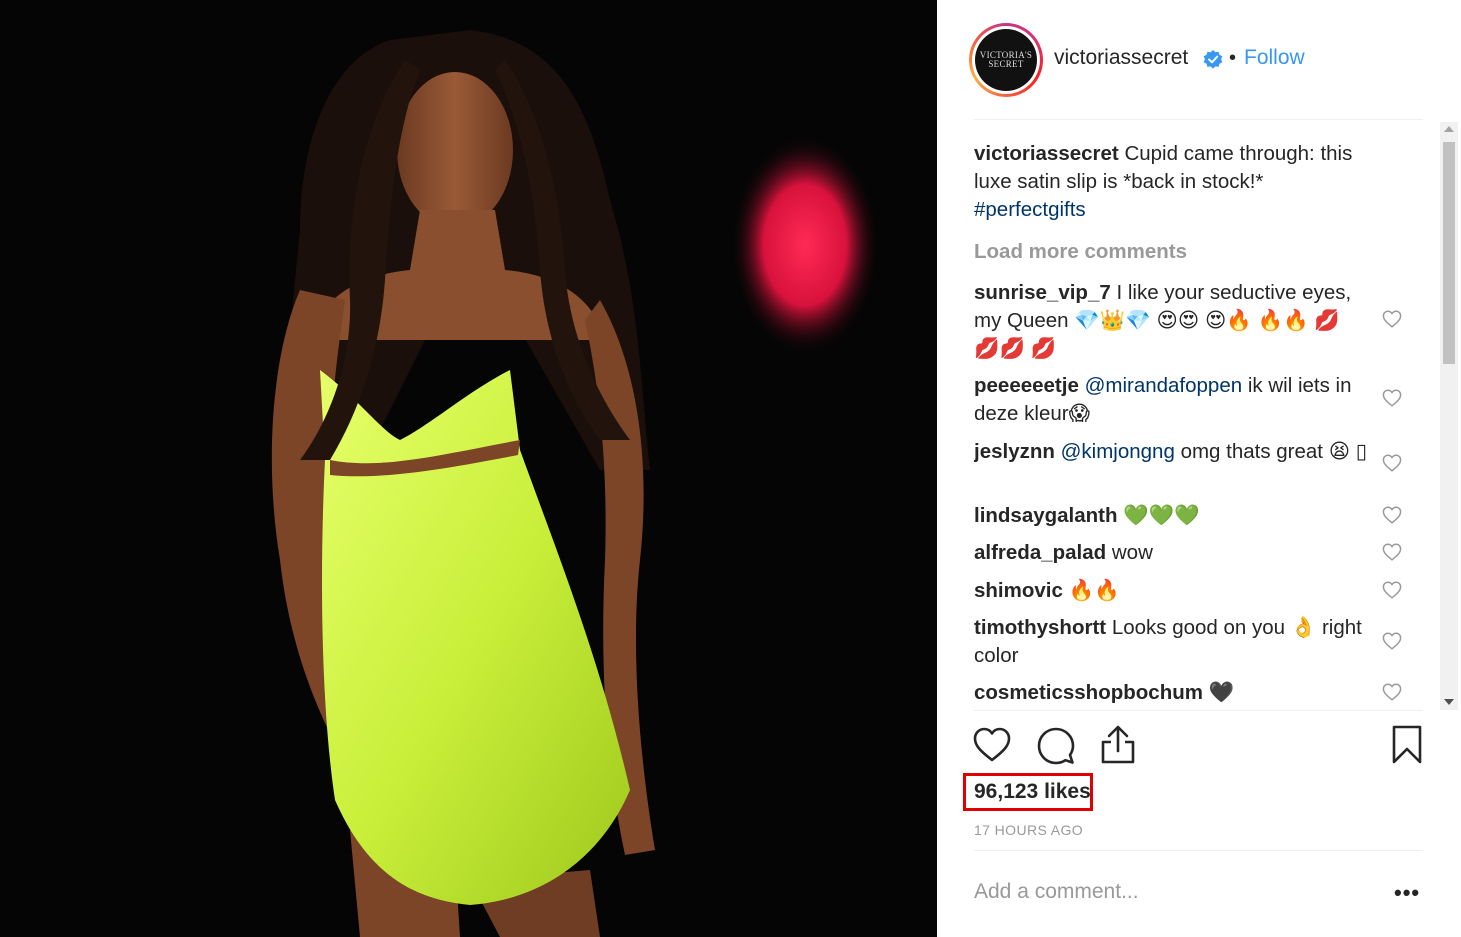 This screenshot has height=937, width=1461. I want to click on comment-item: cosmeticsshopbochum 🖤, so click(1171, 693).